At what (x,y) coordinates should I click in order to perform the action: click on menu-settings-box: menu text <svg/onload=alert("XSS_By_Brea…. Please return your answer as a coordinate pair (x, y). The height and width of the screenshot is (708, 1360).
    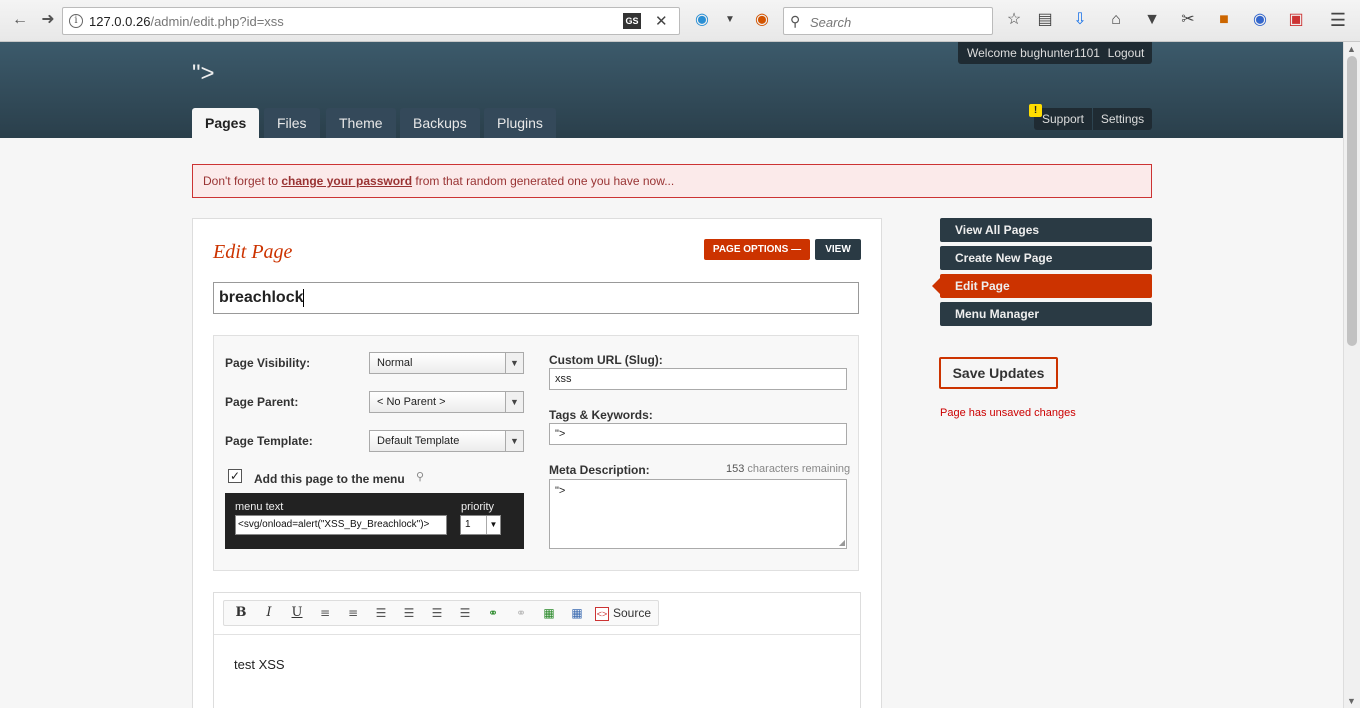
    Looking at the image, I should click on (374, 521).